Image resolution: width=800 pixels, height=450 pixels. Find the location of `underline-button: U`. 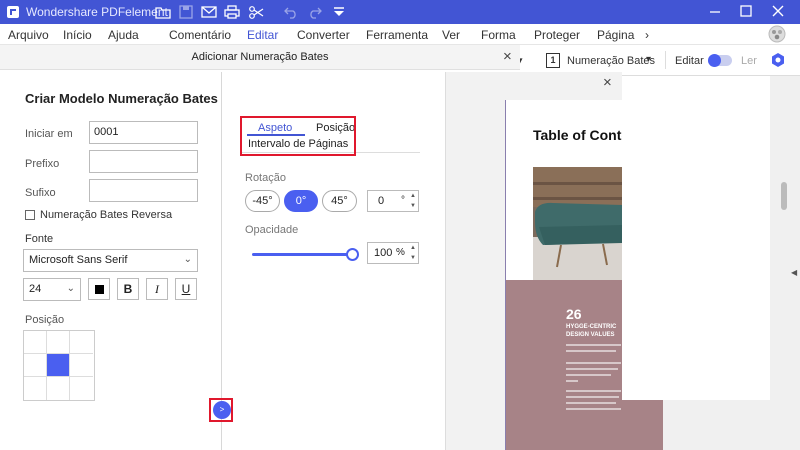

underline-button: U is located at coordinates (186, 289).